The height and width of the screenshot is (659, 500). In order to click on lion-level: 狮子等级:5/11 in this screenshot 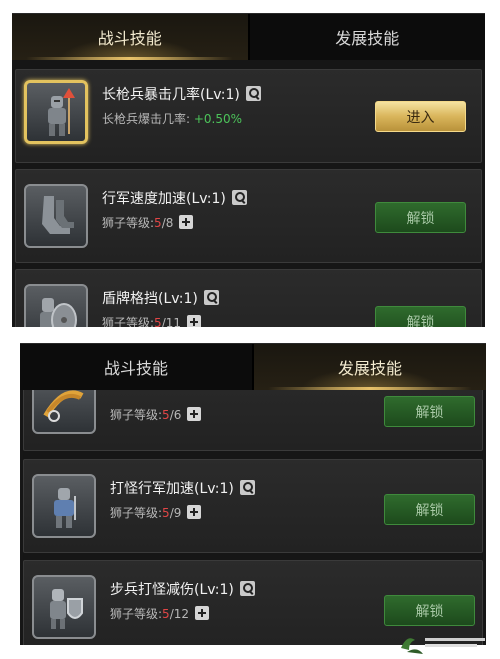, I will do `click(151, 320)`.